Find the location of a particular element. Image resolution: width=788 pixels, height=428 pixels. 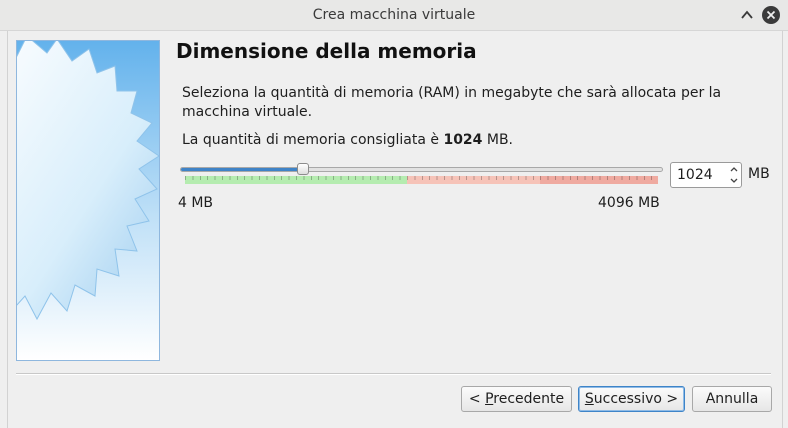

next-button: Successivo > is located at coordinates (631, 399).